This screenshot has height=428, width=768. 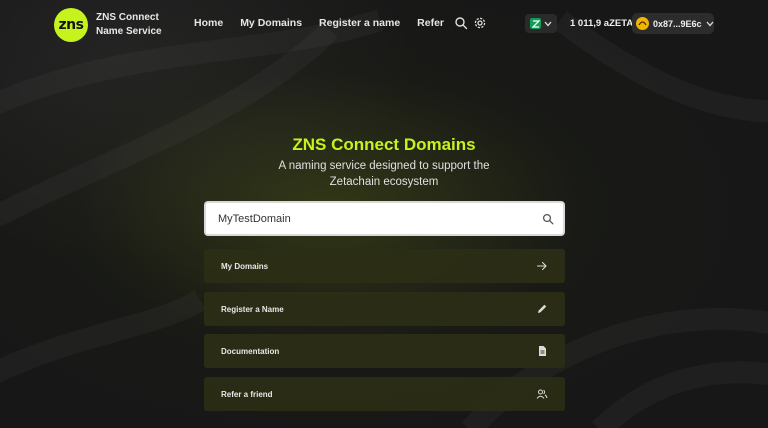 What do you see at coordinates (480, 23) in the screenshot?
I see `gear-icon` at bounding box center [480, 23].